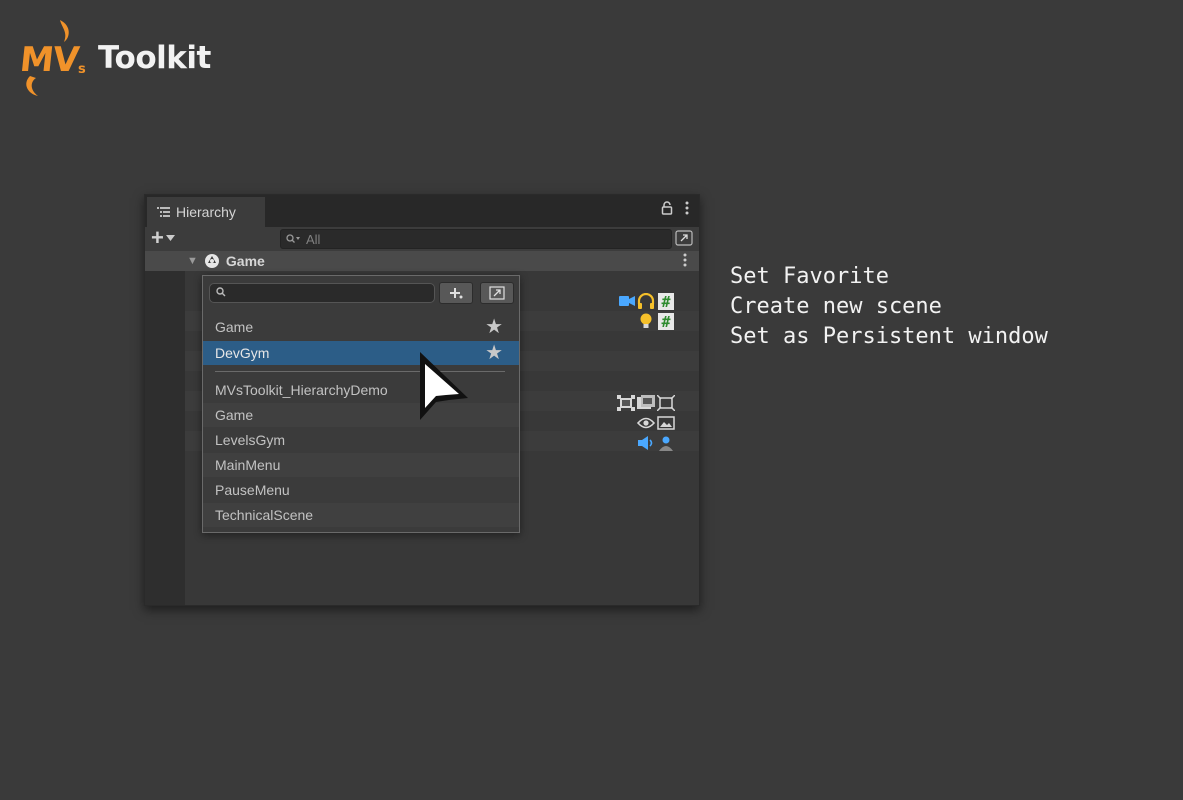 The width and height of the screenshot is (1183, 800). What do you see at coordinates (666, 403) in the screenshot?
I see `canvas-icon` at bounding box center [666, 403].